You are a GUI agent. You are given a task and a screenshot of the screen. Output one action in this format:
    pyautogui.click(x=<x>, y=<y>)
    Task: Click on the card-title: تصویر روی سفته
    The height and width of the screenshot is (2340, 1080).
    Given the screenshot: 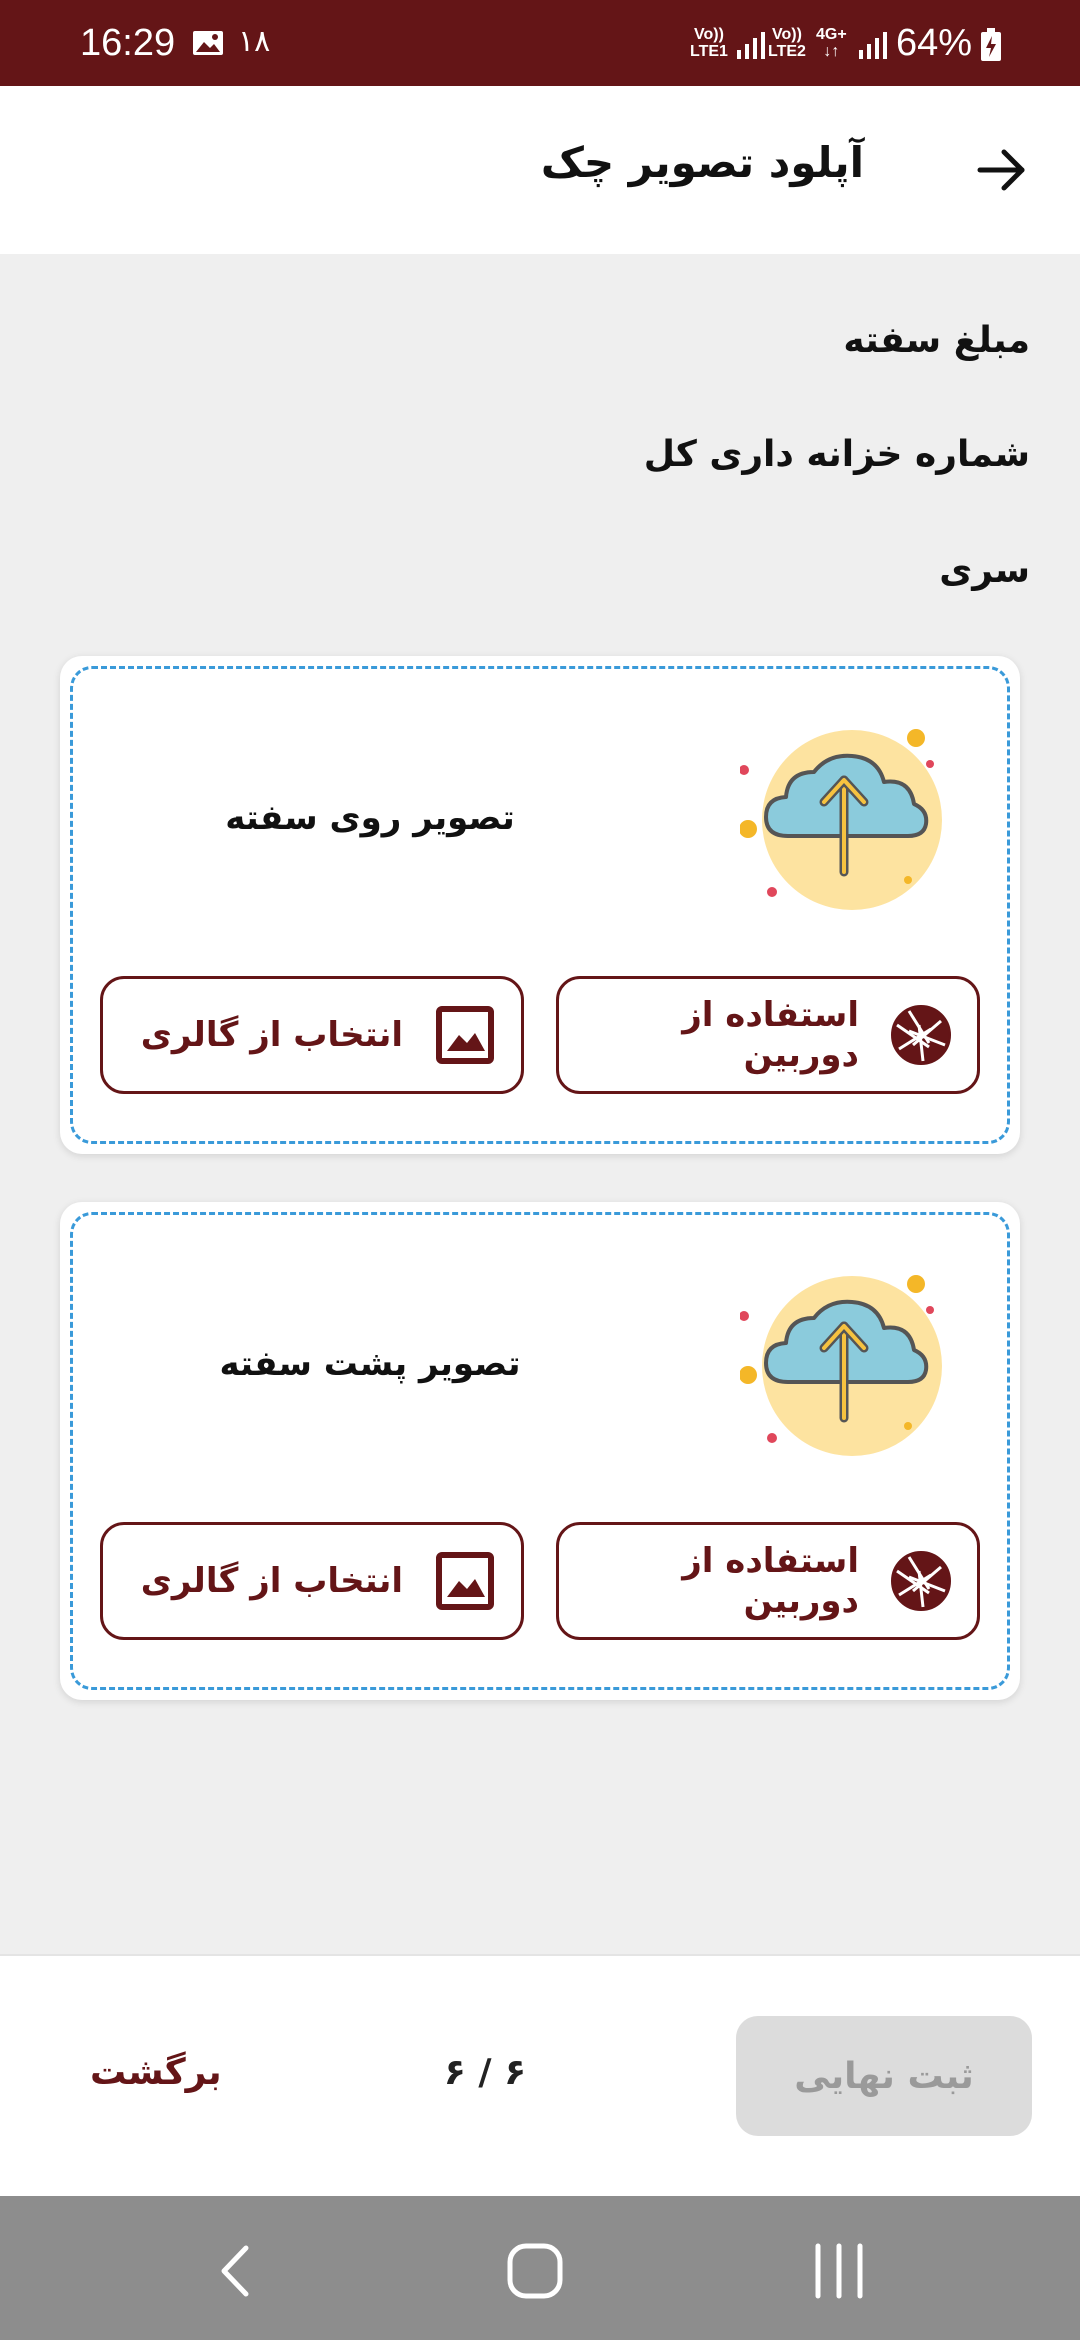 What is the action you would take?
    pyautogui.click(x=370, y=818)
    